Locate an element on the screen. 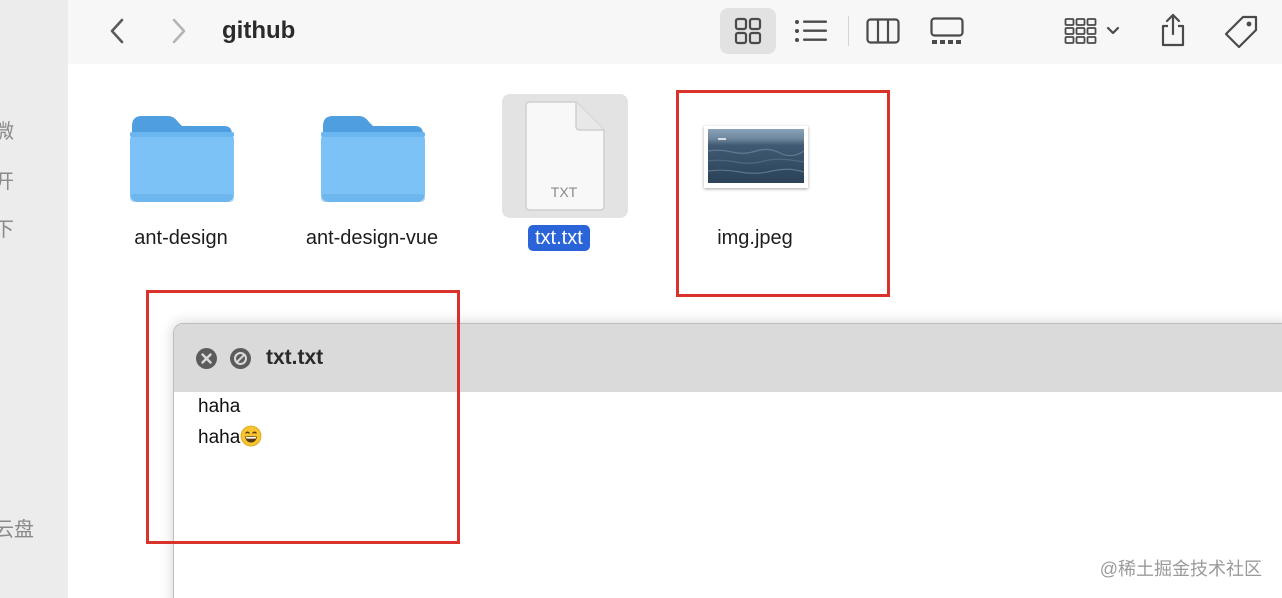  list-view-button is located at coordinates (811, 31).